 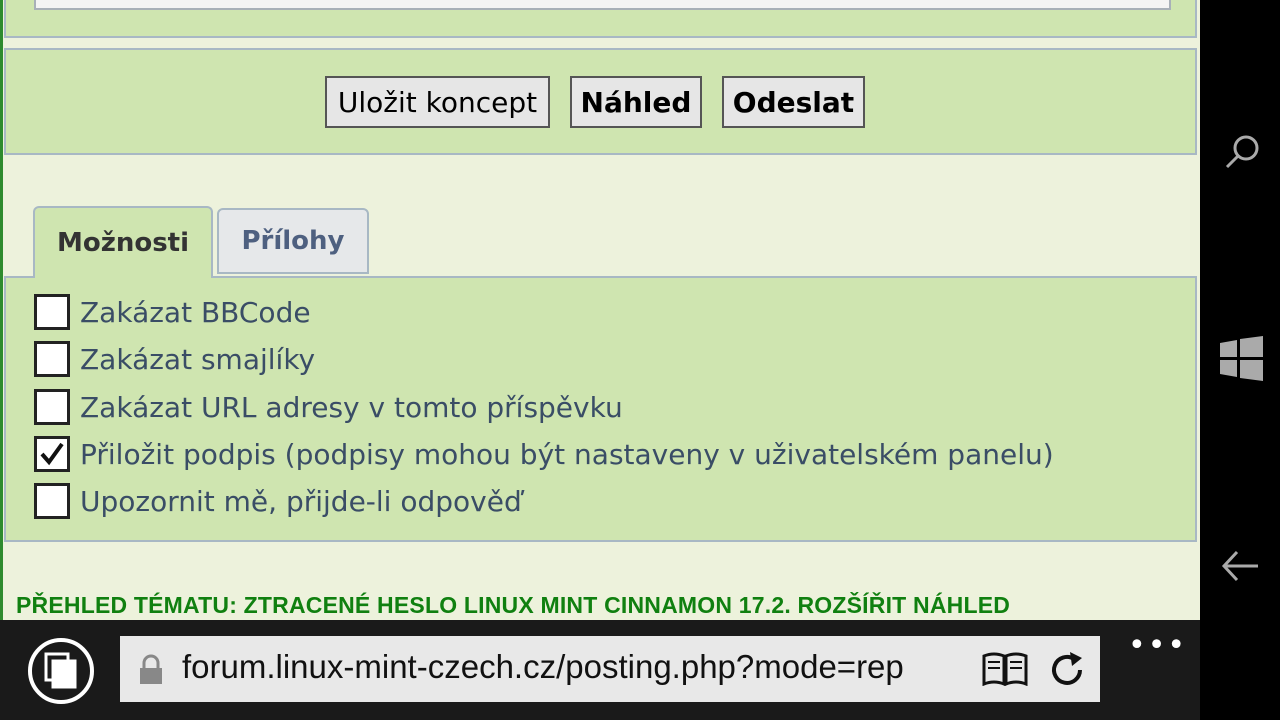 What do you see at coordinates (1, 310) in the screenshot?
I see `page-left-border` at bounding box center [1, 310].